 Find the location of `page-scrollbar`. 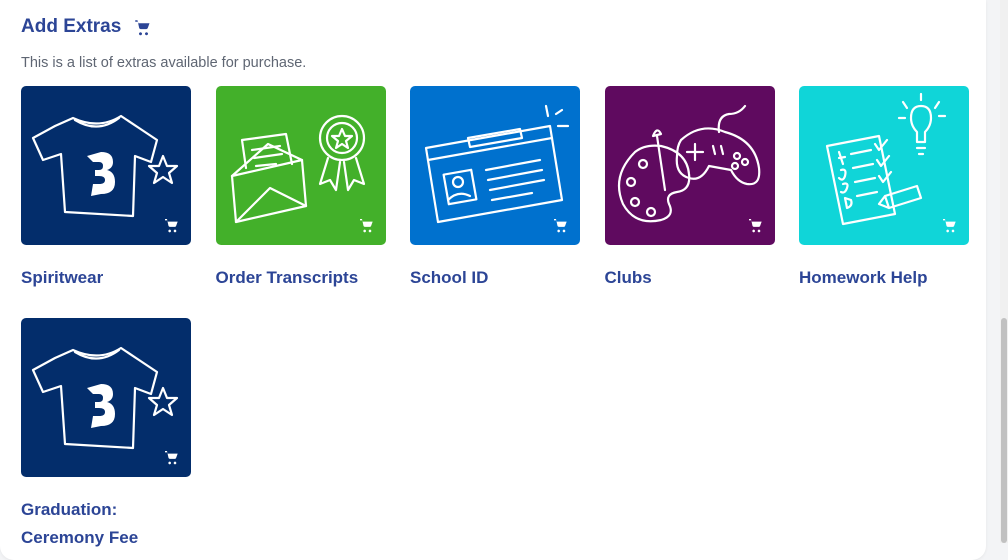

page-scrollbar is located at coordinates (1004, 271).